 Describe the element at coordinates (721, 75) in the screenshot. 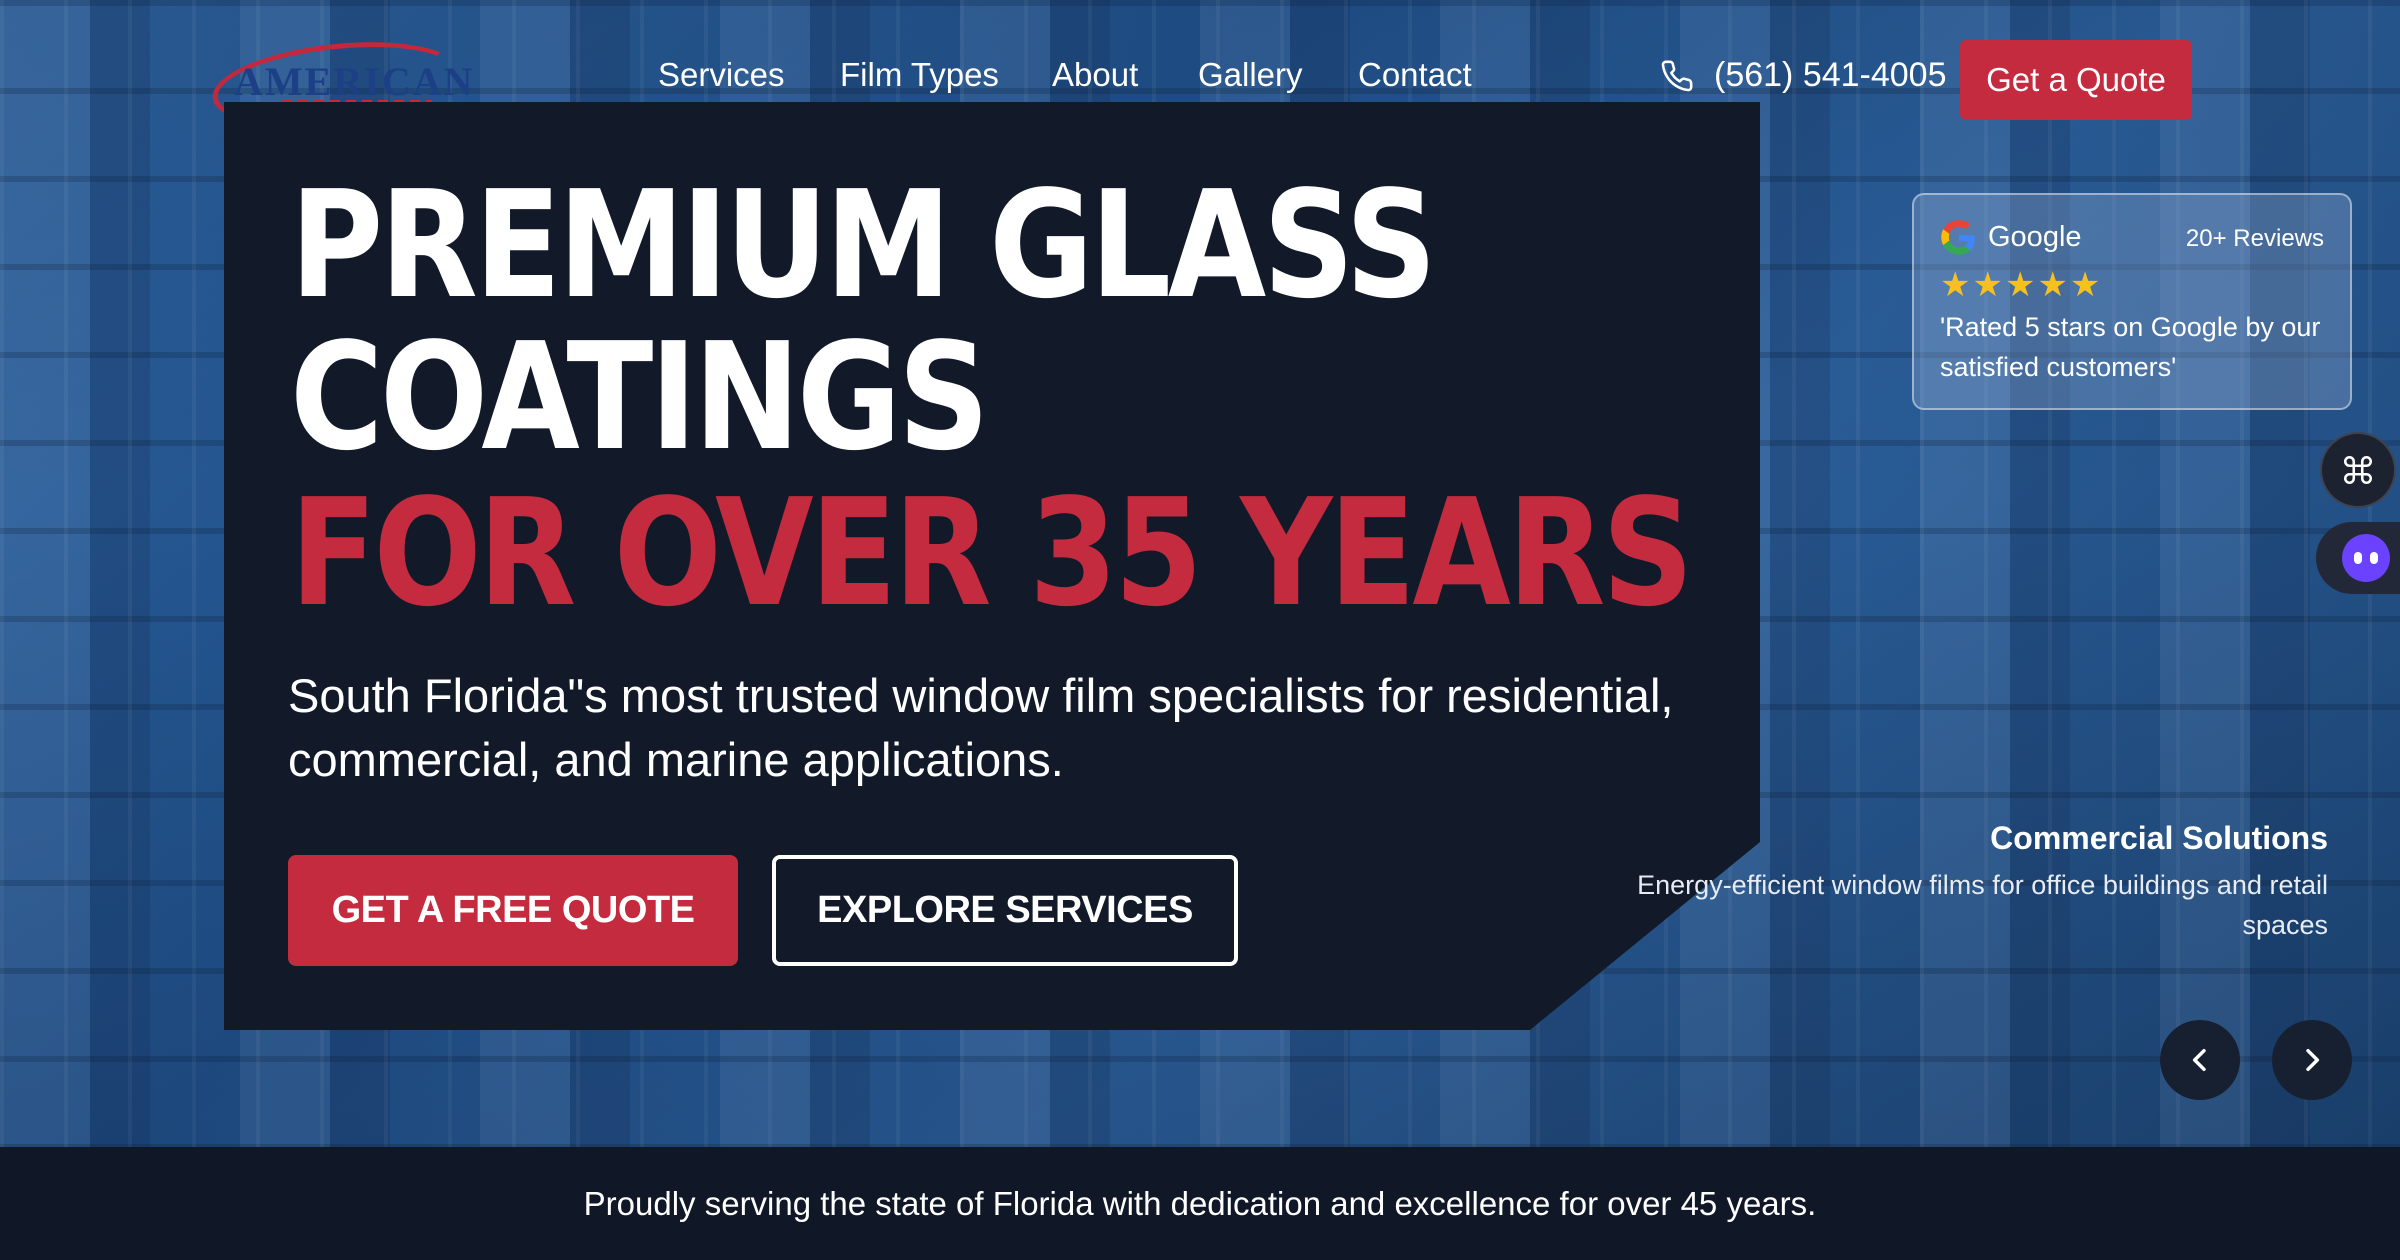

I see `nav-services: Services` at that location.